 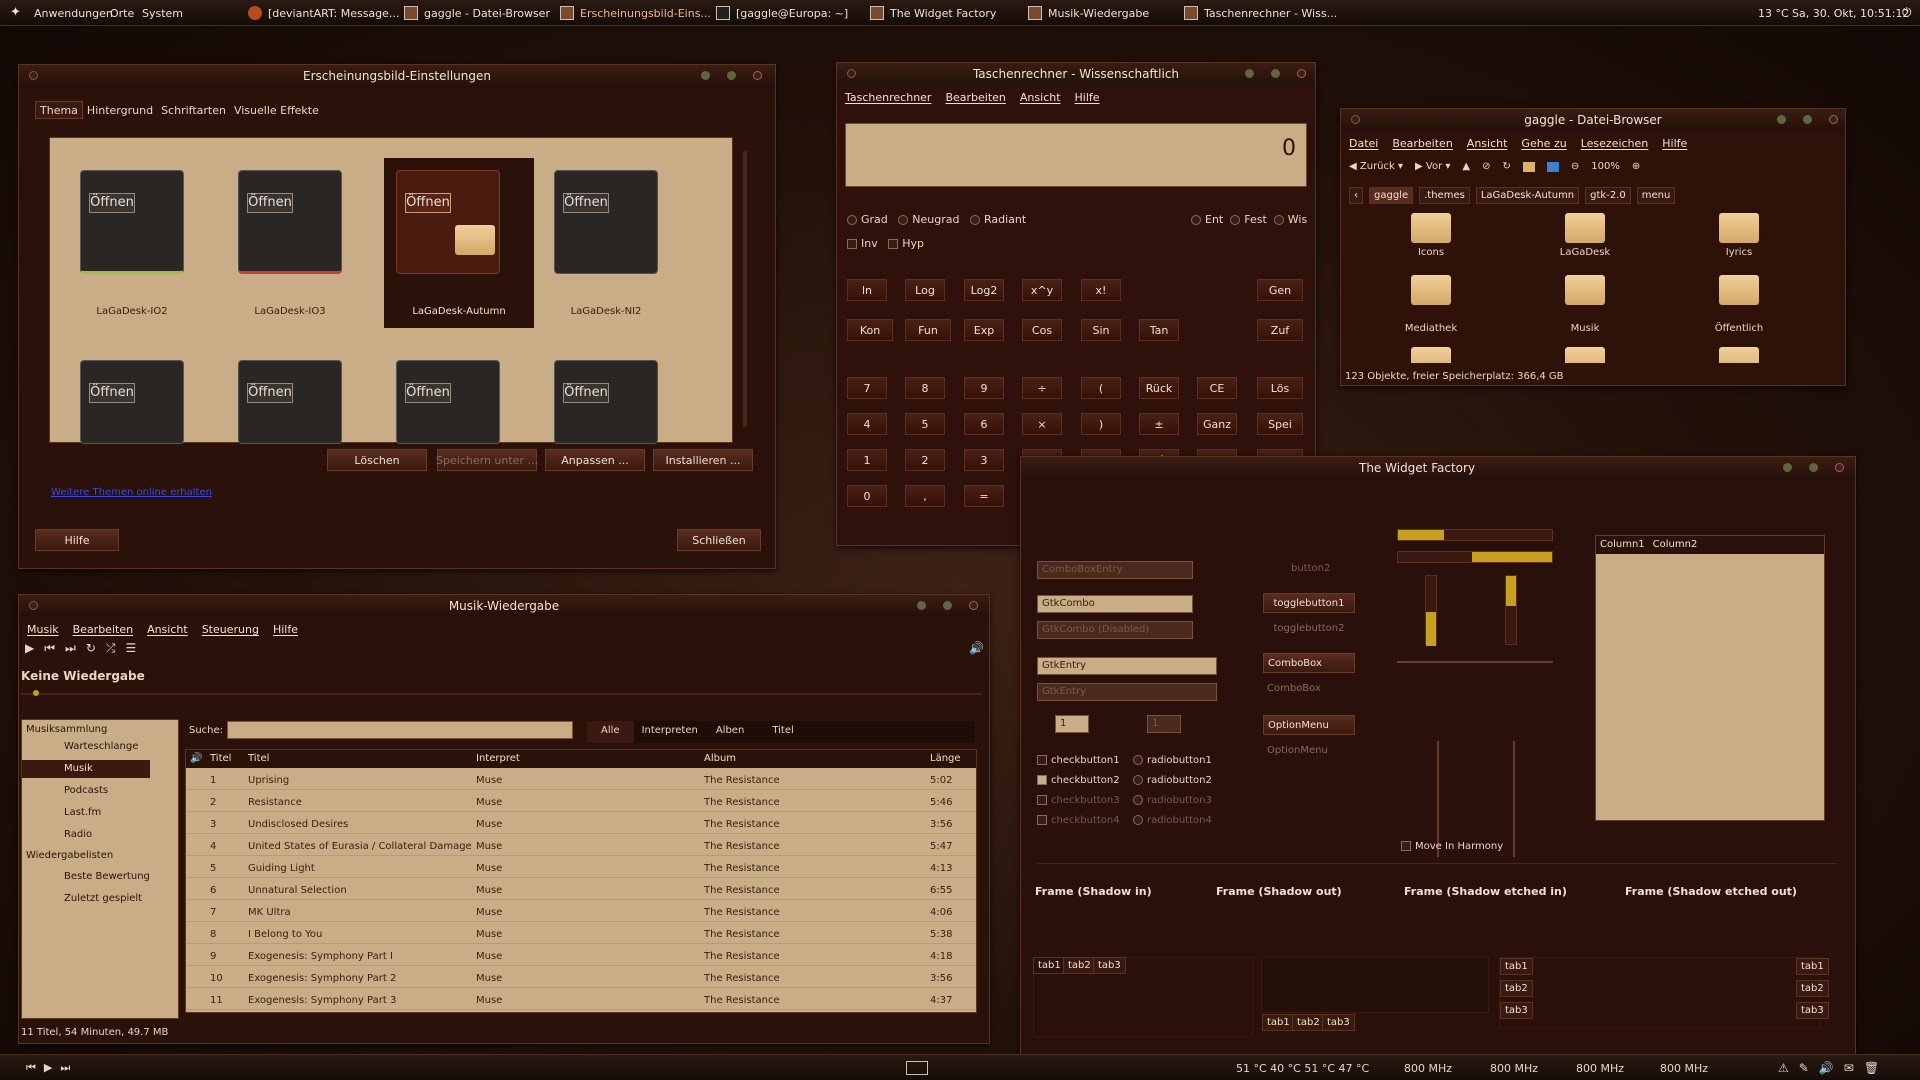 What do you see at coordinates (1101, 424) in the screenshot?
I see `calc-key: )` at bounding box center [1101, 424].